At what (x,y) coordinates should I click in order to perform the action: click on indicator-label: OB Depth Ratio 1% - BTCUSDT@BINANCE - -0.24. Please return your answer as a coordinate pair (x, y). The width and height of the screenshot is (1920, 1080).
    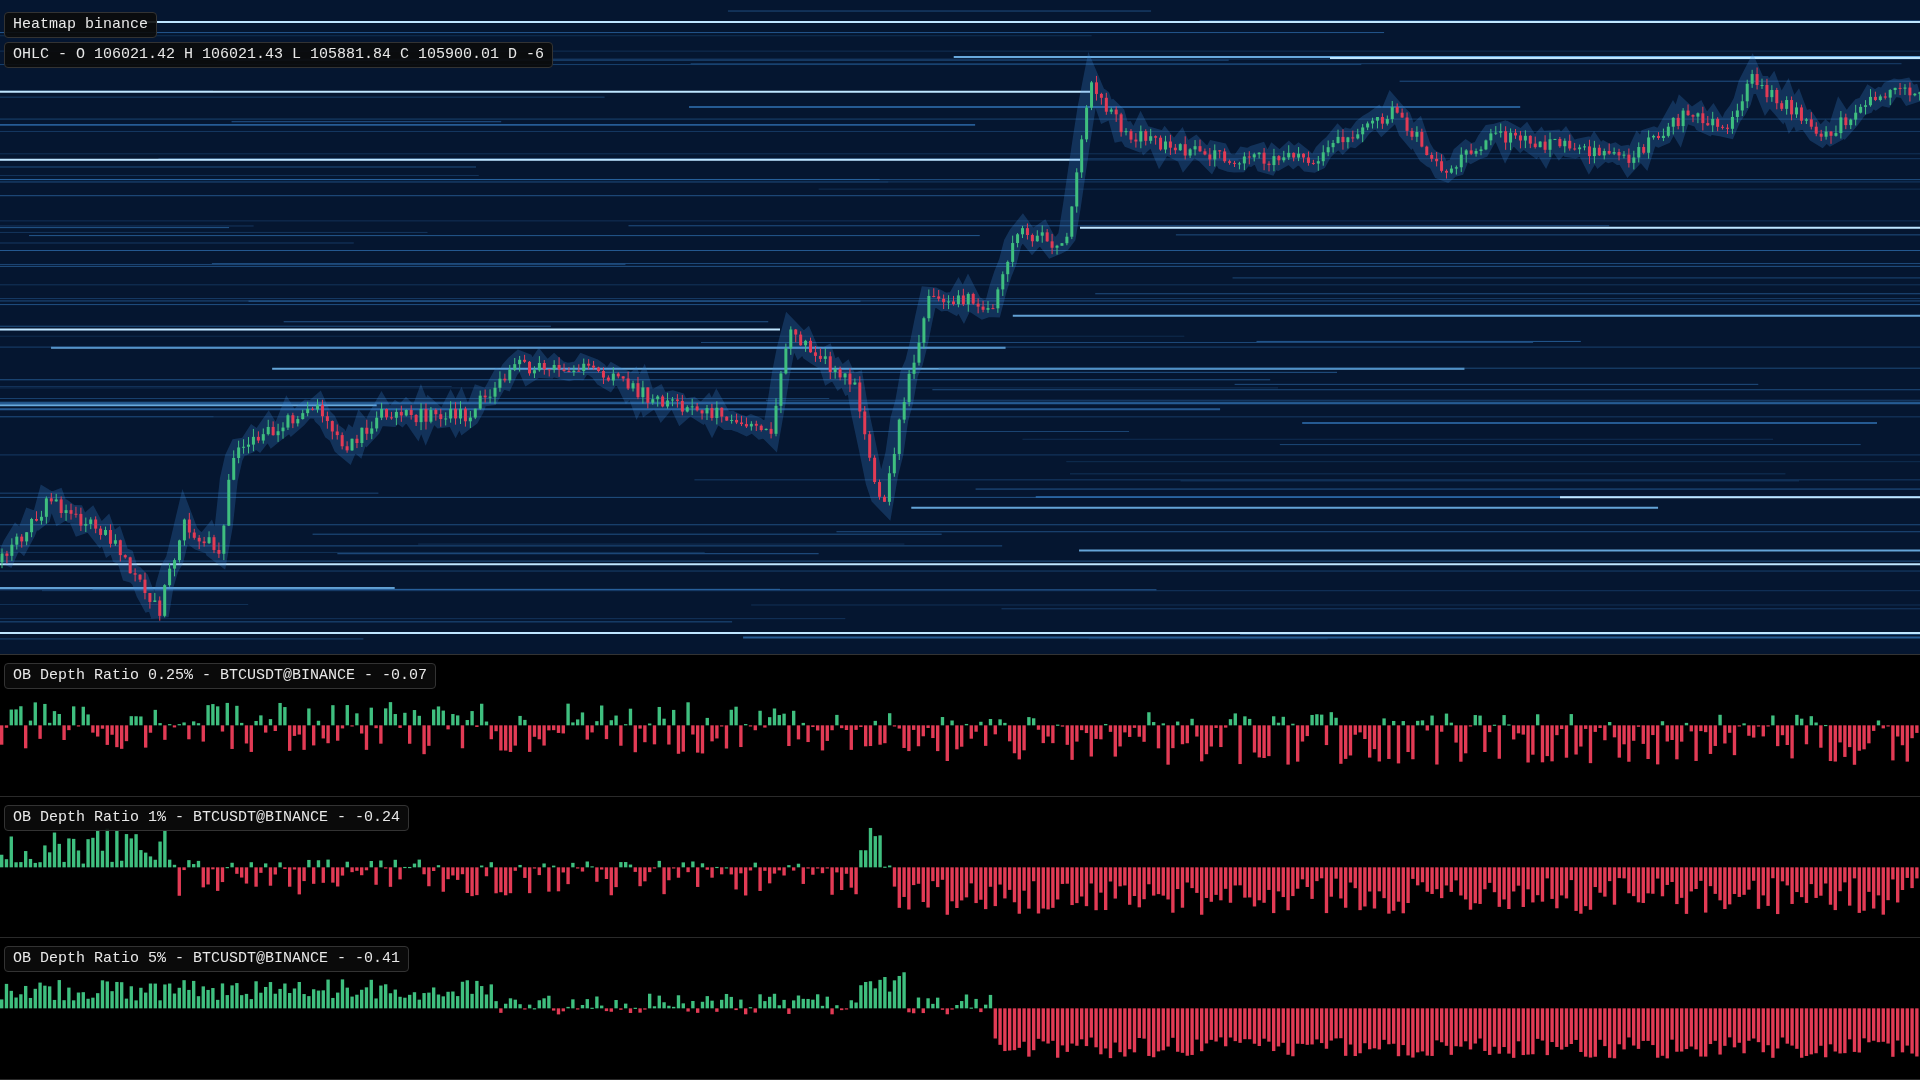
    Looking at the image, I should click on (207, 817).